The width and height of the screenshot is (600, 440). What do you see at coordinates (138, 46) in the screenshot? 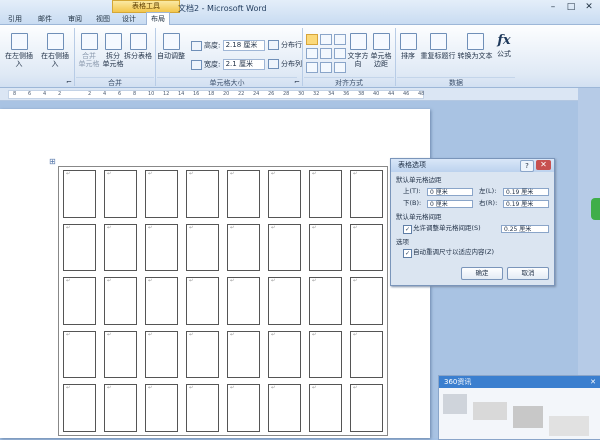
I see `split-table-button: 拆分表格` at bounding box center [138, 46].